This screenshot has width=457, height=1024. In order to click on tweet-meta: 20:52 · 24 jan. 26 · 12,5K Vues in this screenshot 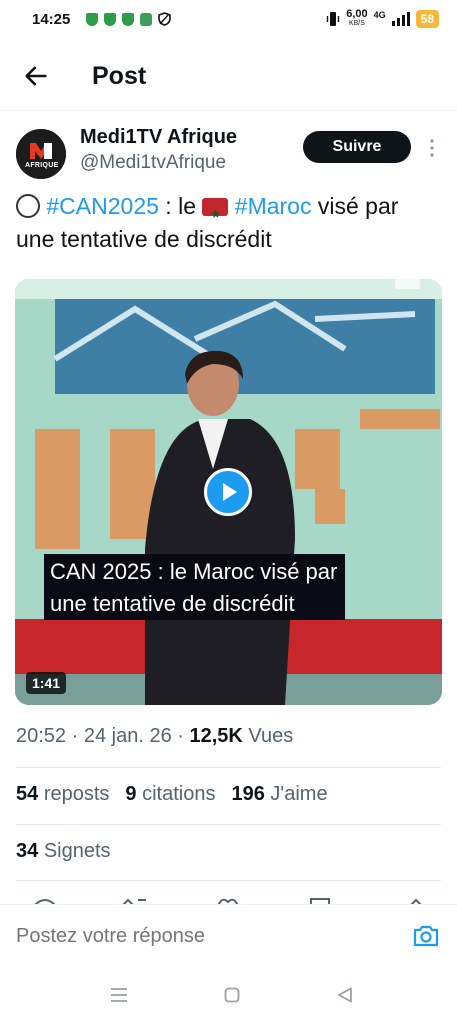, I will do `click(155, 736)`.